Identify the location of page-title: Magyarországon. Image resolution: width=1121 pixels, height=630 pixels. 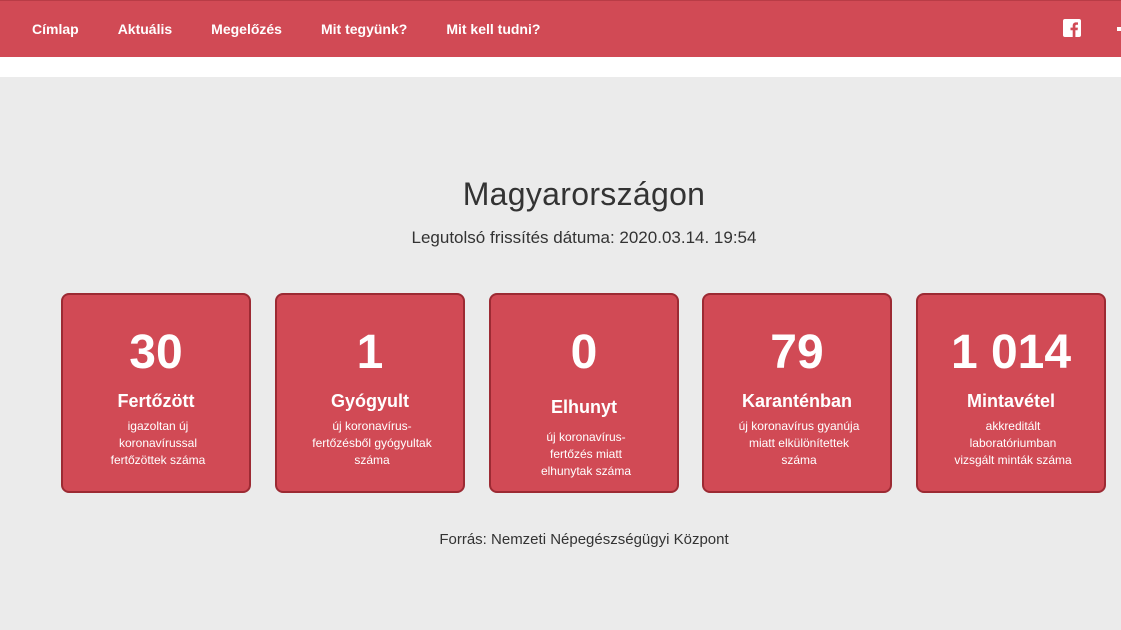
(584, 194).